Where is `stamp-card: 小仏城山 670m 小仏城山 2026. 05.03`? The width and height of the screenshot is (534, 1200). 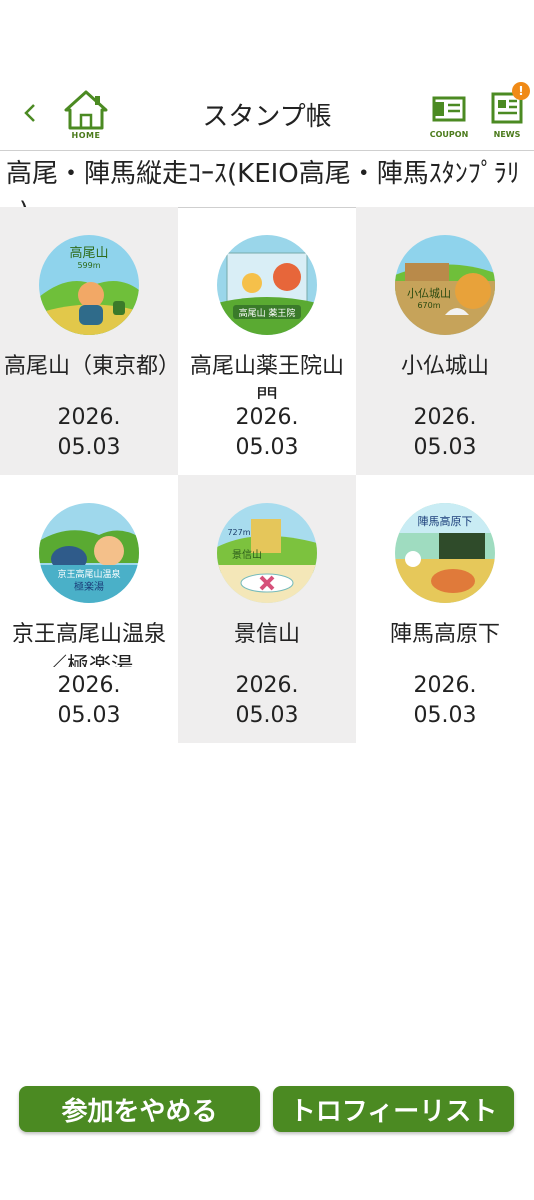 stamp-card: 小仏城山 670m 小仏城山 2026. 05.03 is located at coordinates (445, 341).